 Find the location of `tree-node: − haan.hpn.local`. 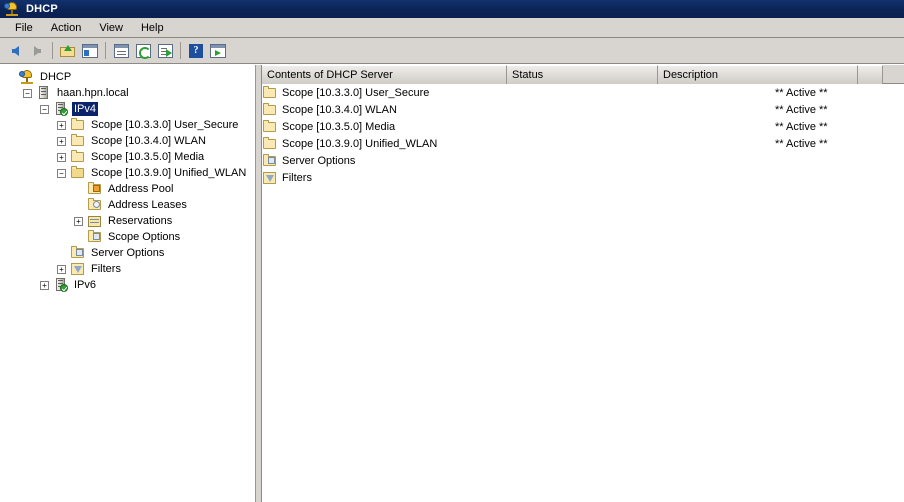

tree-node: − haan.hpn.local is located at coordinates (127, 93).